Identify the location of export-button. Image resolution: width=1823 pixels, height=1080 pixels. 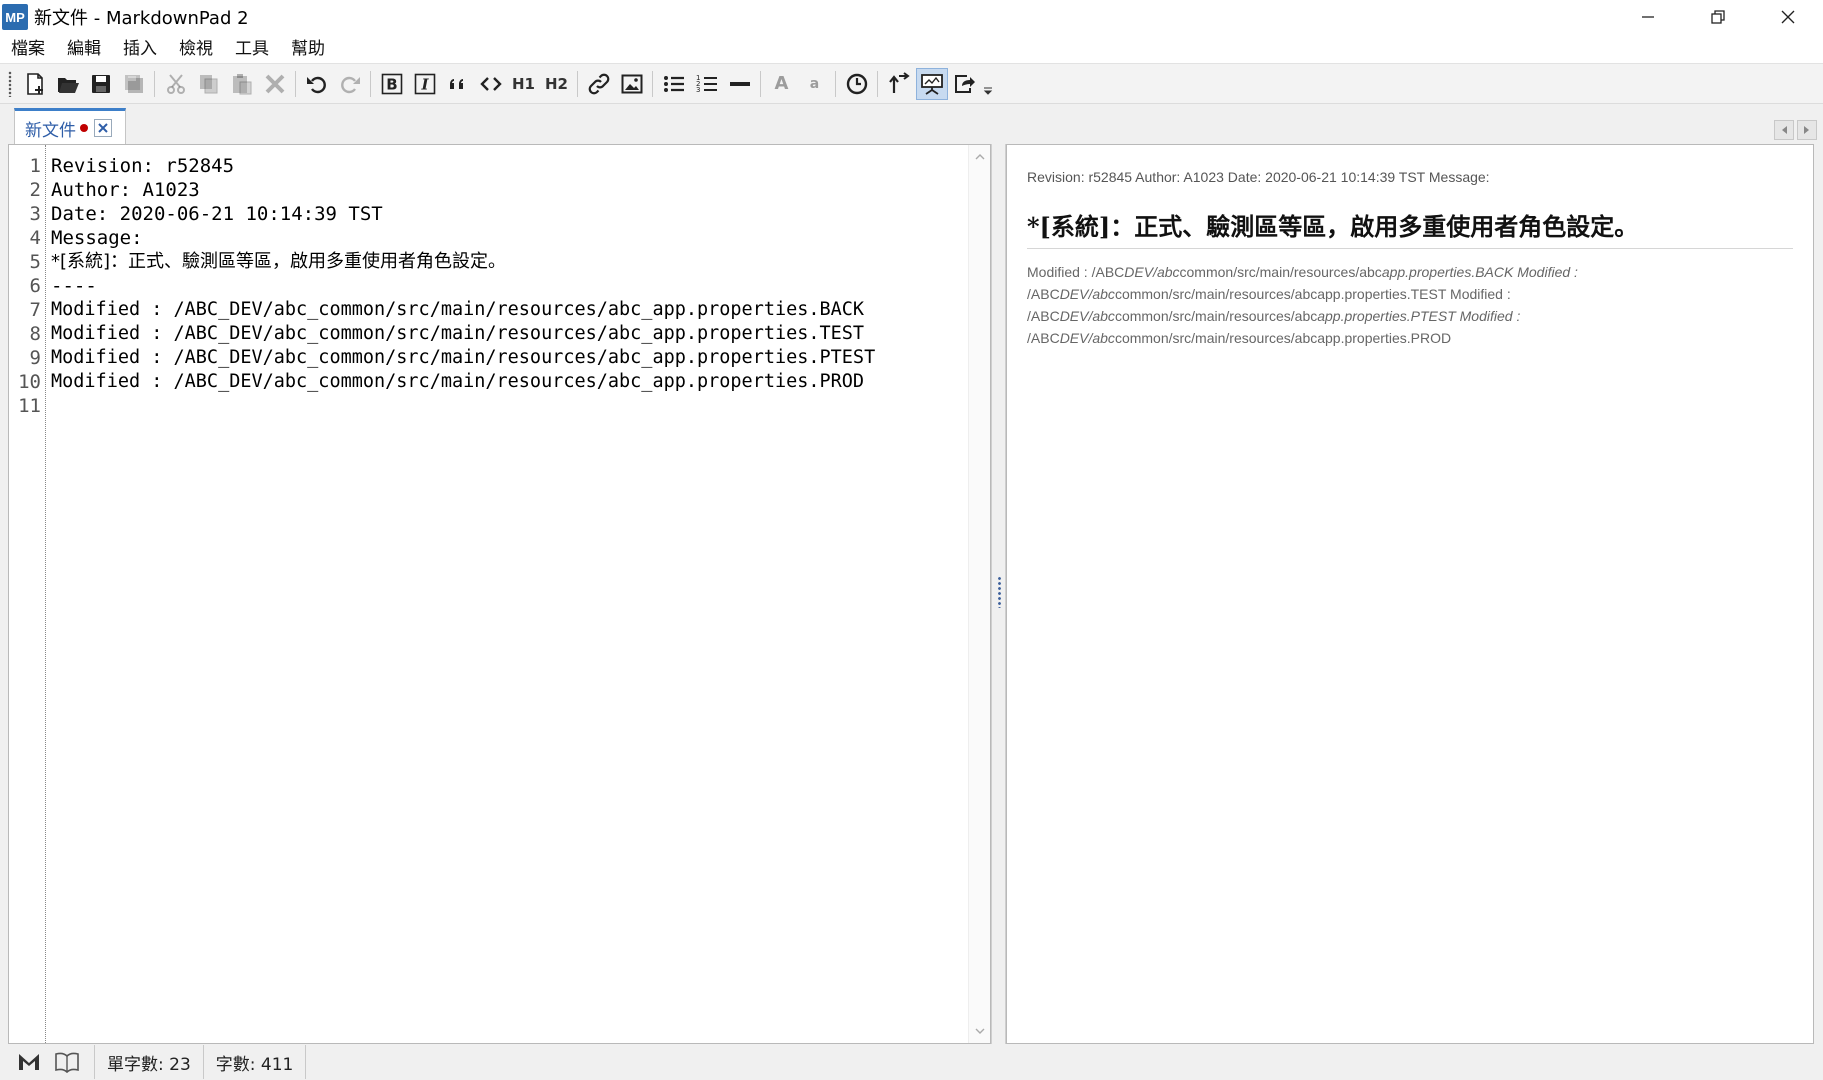
(965, 84).